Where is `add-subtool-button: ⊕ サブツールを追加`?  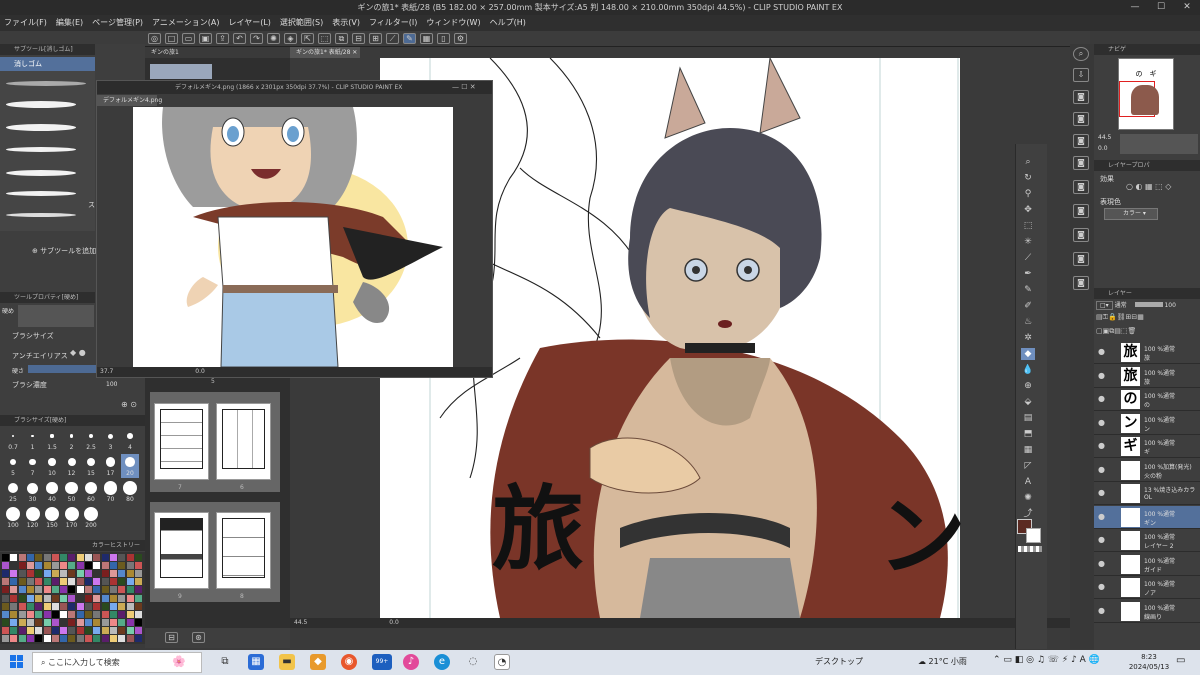 add-subtool-button: ⊕ サブツールを追加 is located at coordinates (64, 251).